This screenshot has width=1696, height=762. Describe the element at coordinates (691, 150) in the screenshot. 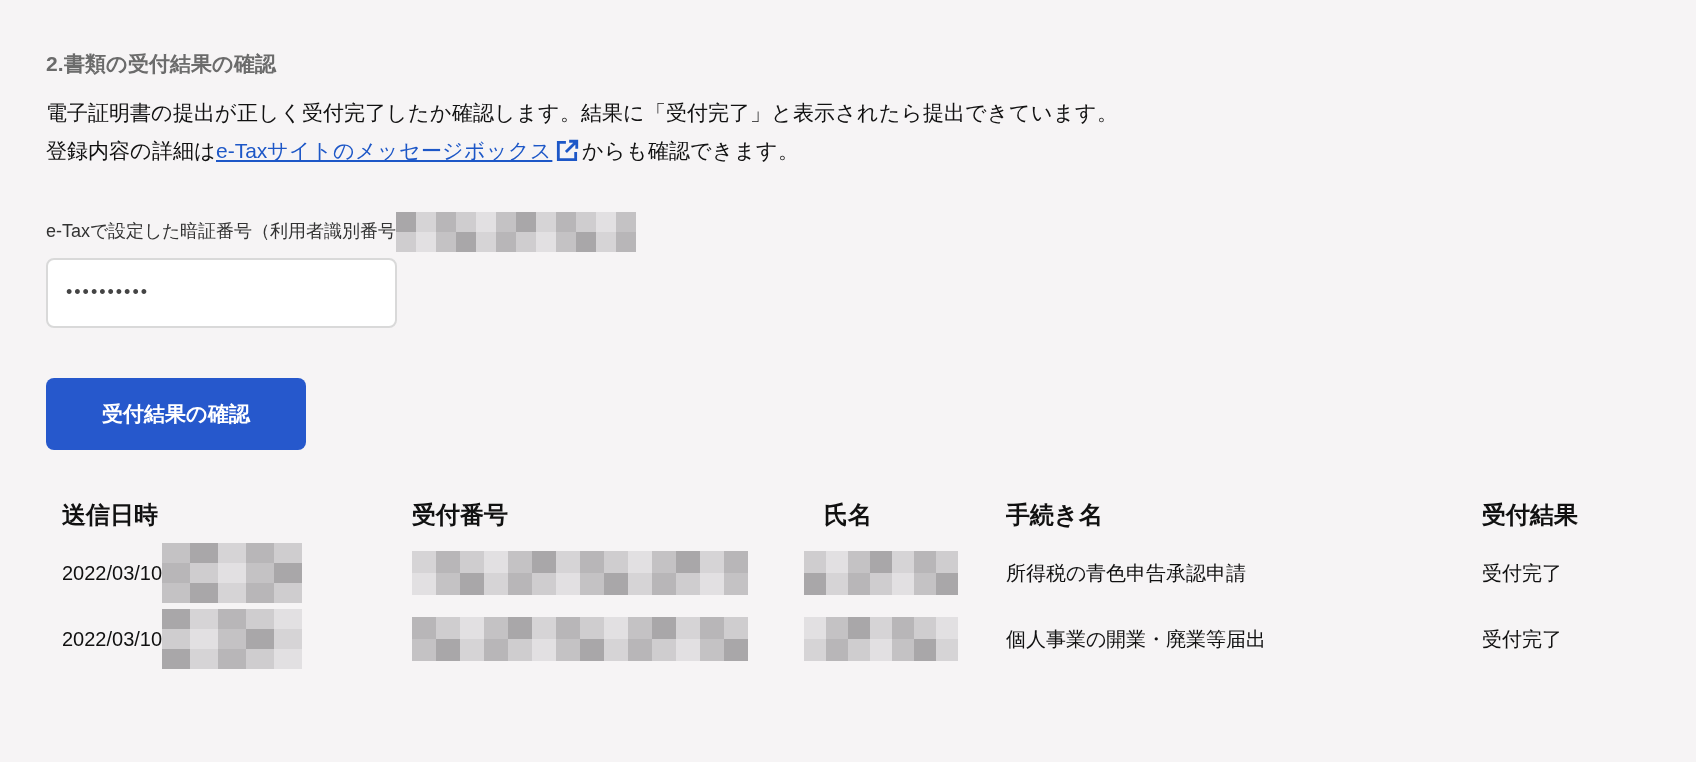

I see `description-text: からも確認できます。` at that location.